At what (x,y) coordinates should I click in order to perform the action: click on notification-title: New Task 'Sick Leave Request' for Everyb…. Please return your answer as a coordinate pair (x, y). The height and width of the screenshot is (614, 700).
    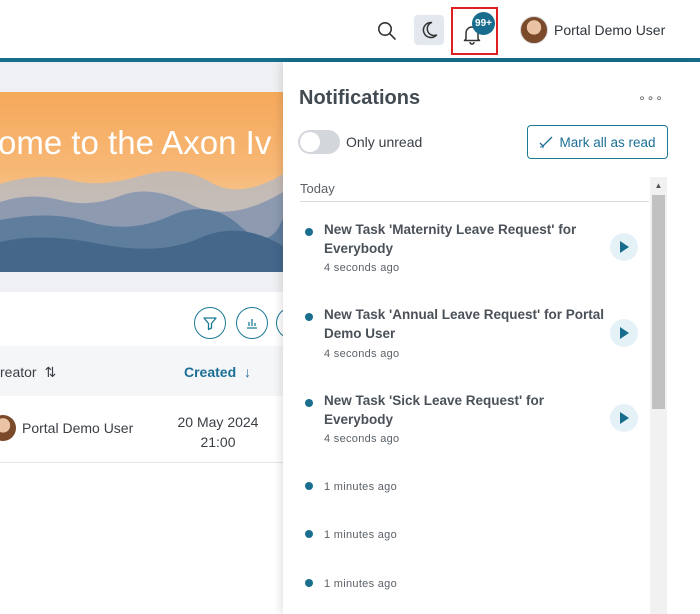
    Looking at the image, I should click on (434, 410).